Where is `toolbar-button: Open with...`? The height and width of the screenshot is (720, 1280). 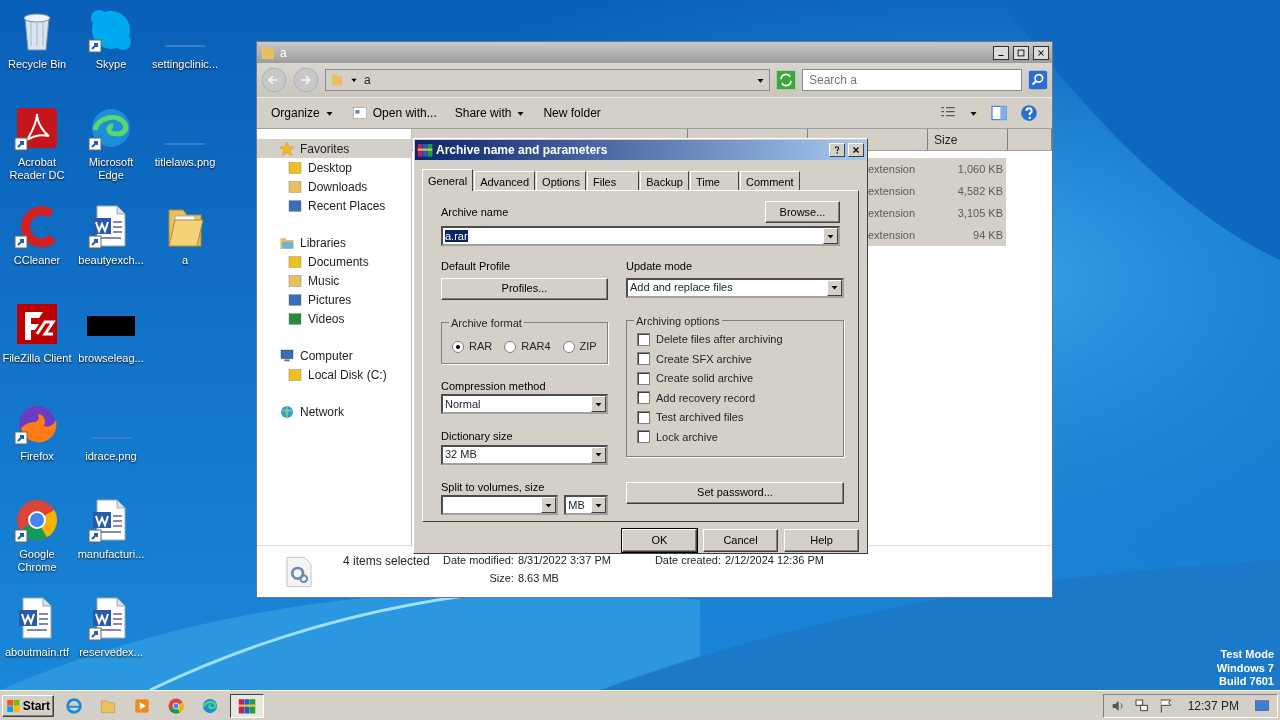 toolbar-button: Open with... is located at coordinates (394, 113).